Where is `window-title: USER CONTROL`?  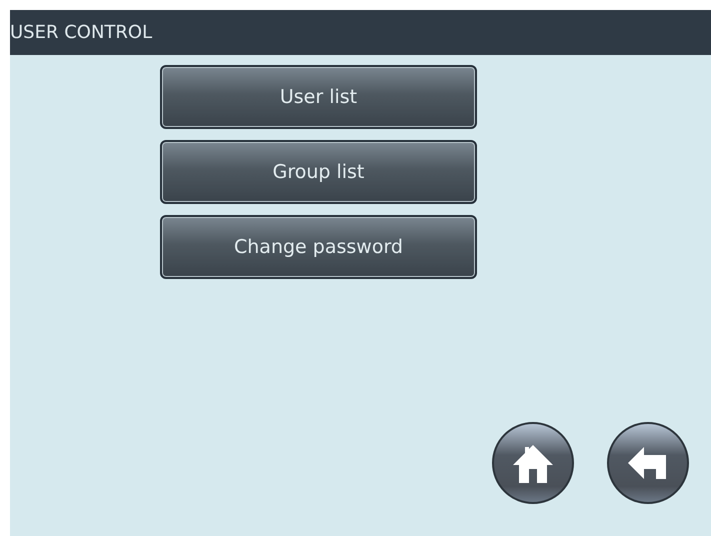 window-title: USER CONTROL is located at coordinates (81, 33).